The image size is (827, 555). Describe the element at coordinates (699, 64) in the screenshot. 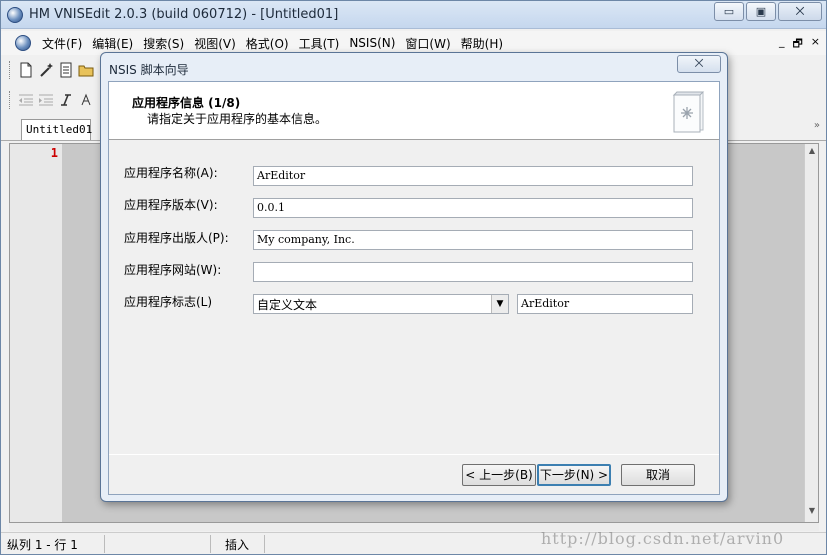

I see `dialog-close-button: ⨉` at that location.